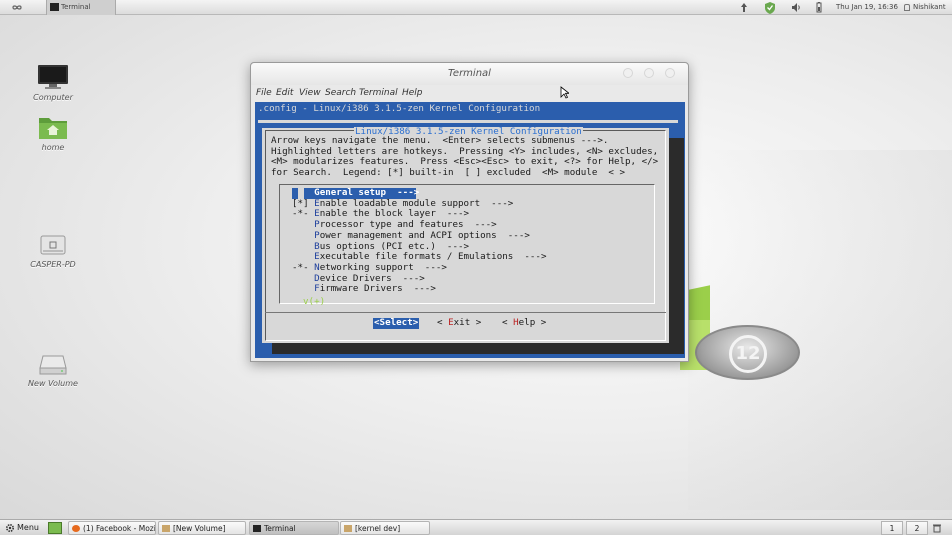 This screenshot has width=952, height=535. I want to click on top-panel: Terminal Thu Jan 19, 16:36 Nishikant, so click(476, 7).